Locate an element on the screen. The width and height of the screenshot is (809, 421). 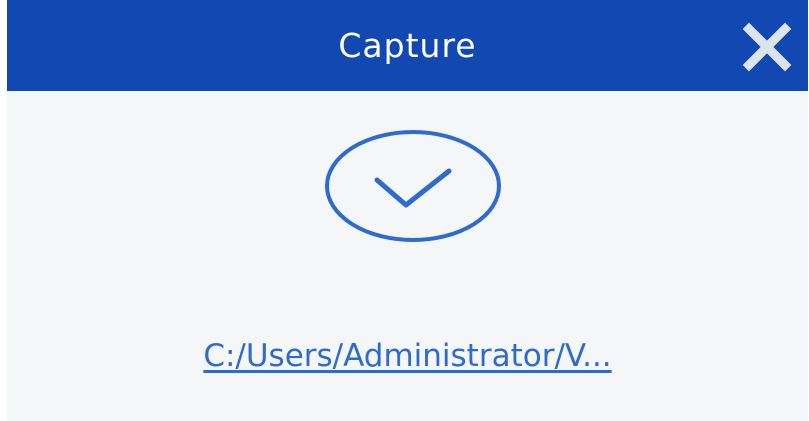
close-button is located at coordinates (767, 47).